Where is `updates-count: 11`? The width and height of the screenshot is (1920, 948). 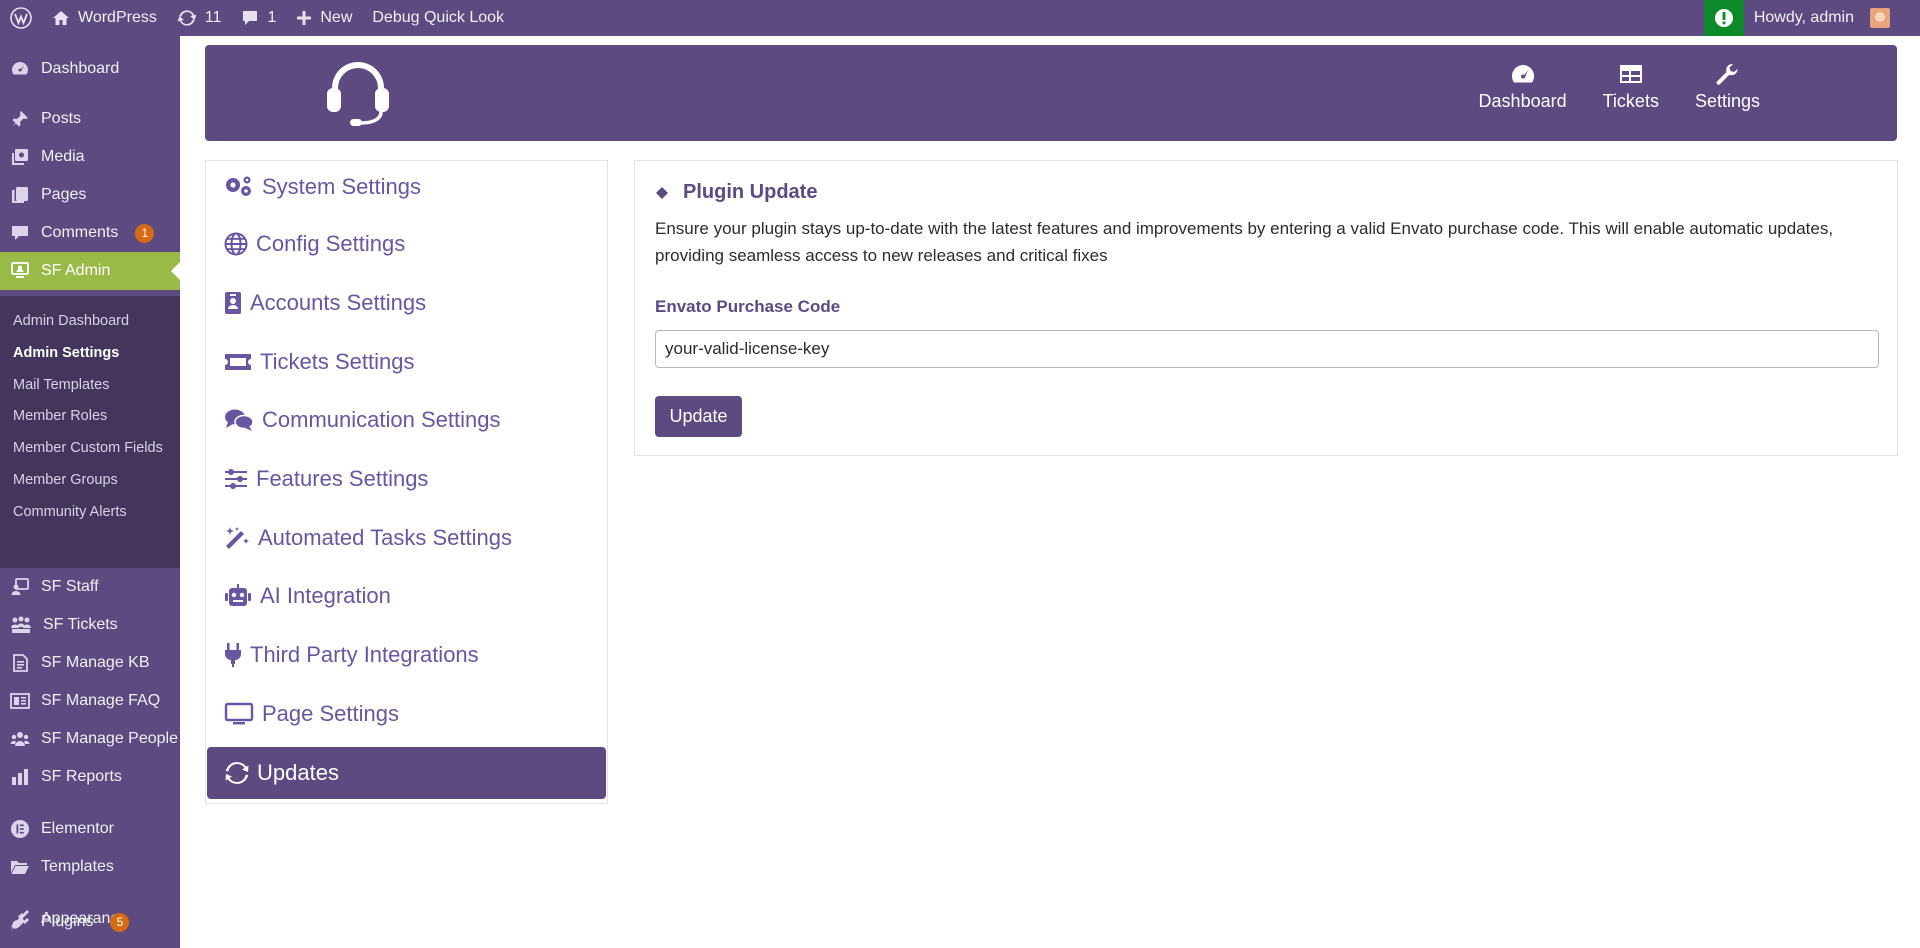 updates-count: 11 is located at coordinates (213, 17).